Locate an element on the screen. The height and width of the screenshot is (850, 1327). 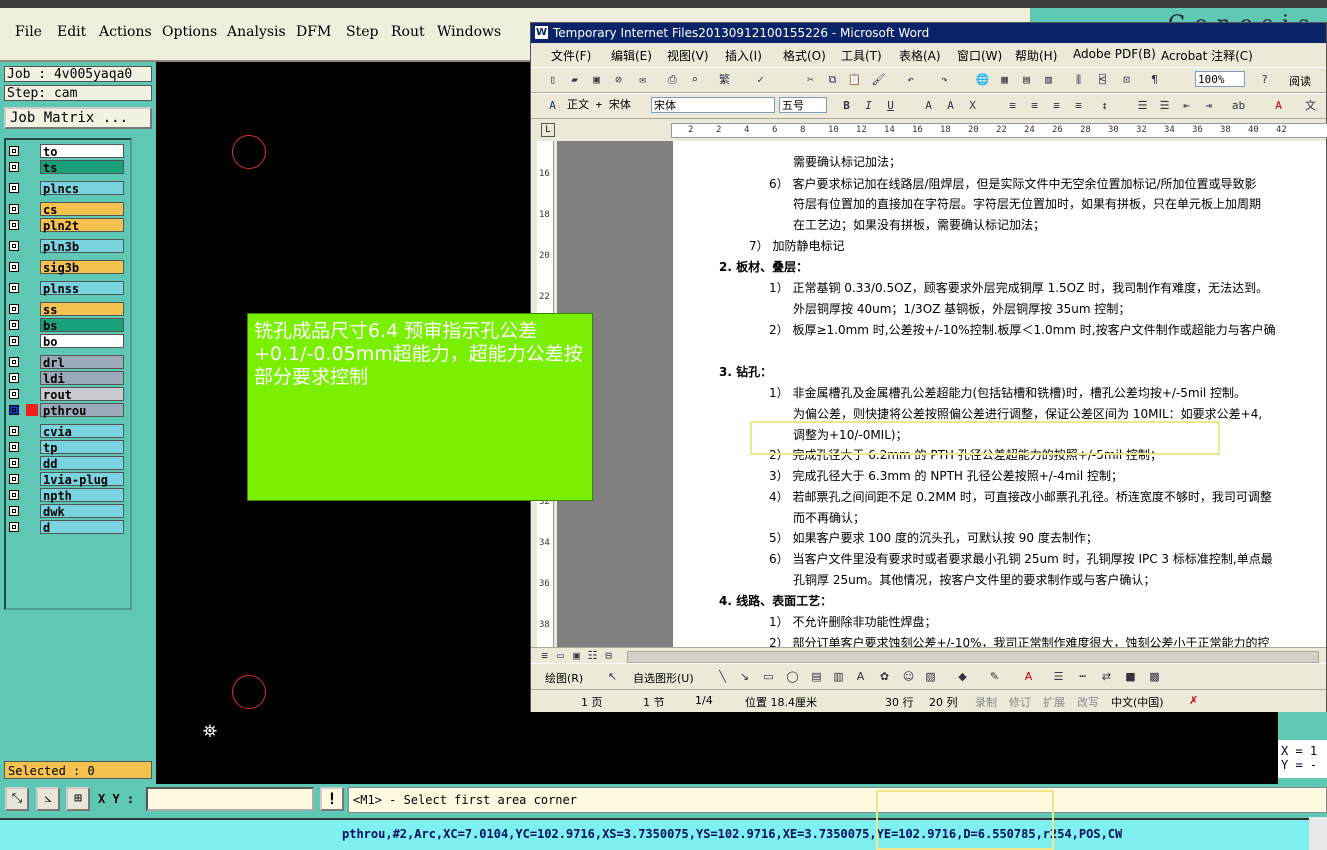
layer-row: bo is located at coordinates (67, 341).